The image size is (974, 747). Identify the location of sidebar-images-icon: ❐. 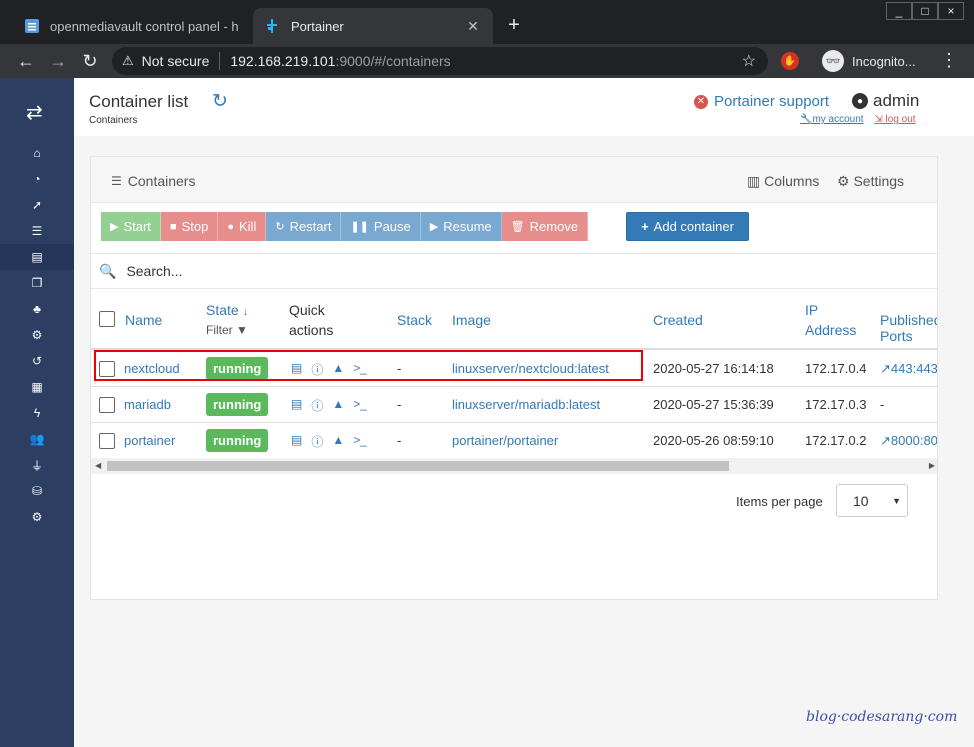
(37, 283).